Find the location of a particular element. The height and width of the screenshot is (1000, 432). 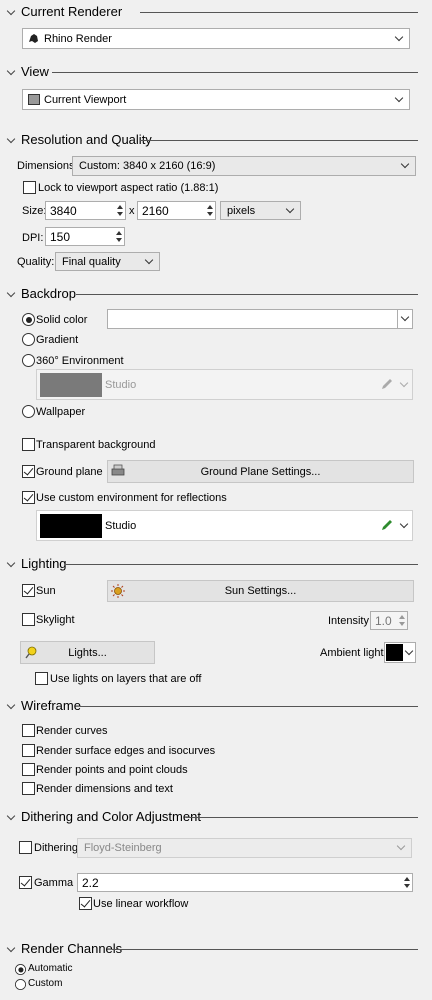

lights-off-layers-checkbox is located at coordinates (41, 678).